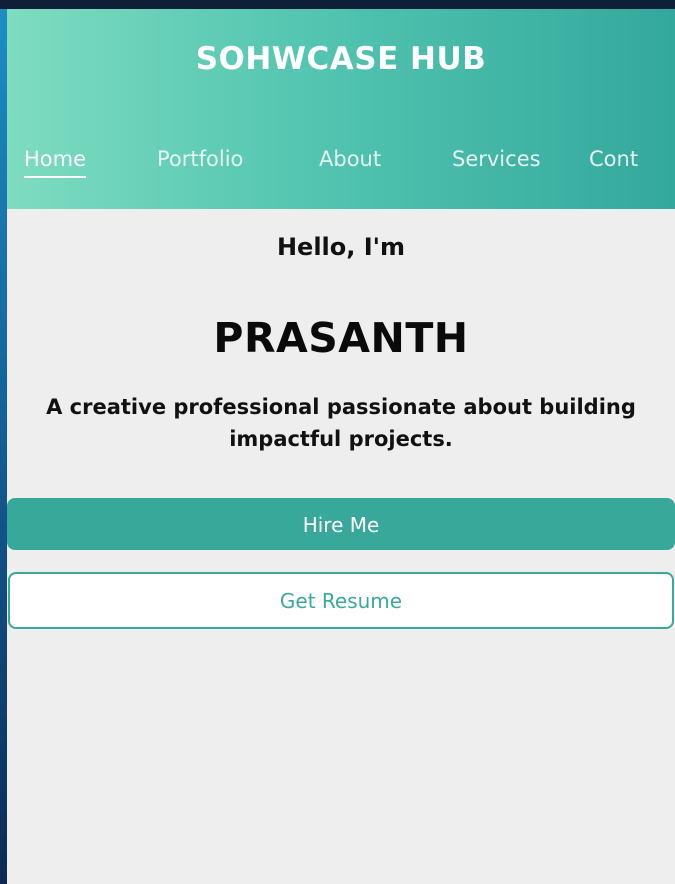  Describe the element at coordinates (341, 600) in the screenshot. I see `get-resume-button: Get Resume` at that location.